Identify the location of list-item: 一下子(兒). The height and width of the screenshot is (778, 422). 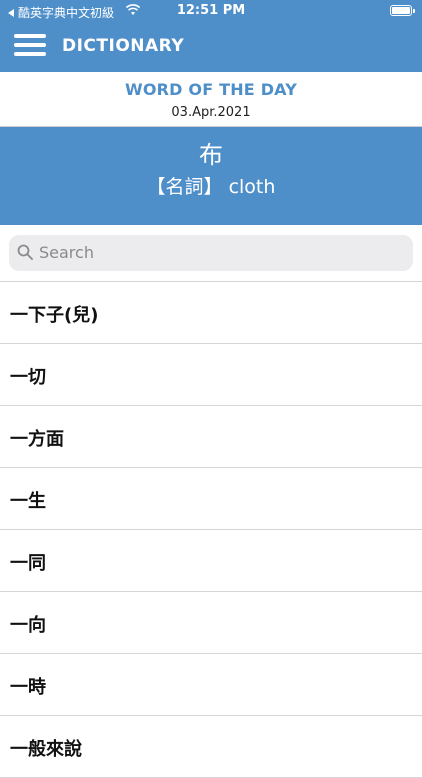
(211, 313).